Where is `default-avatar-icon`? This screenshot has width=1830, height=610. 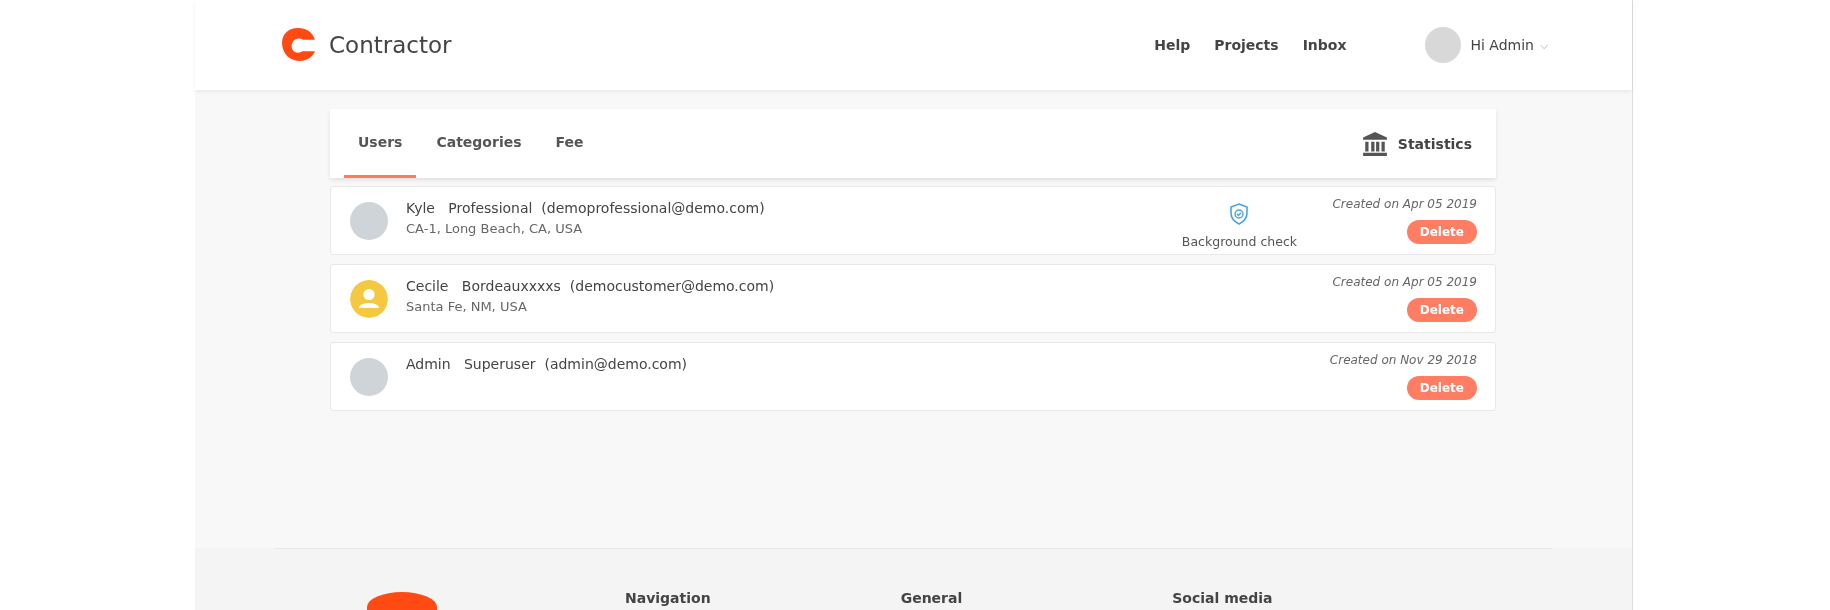
default-avatar-icon is located at coordinates (369, 298).